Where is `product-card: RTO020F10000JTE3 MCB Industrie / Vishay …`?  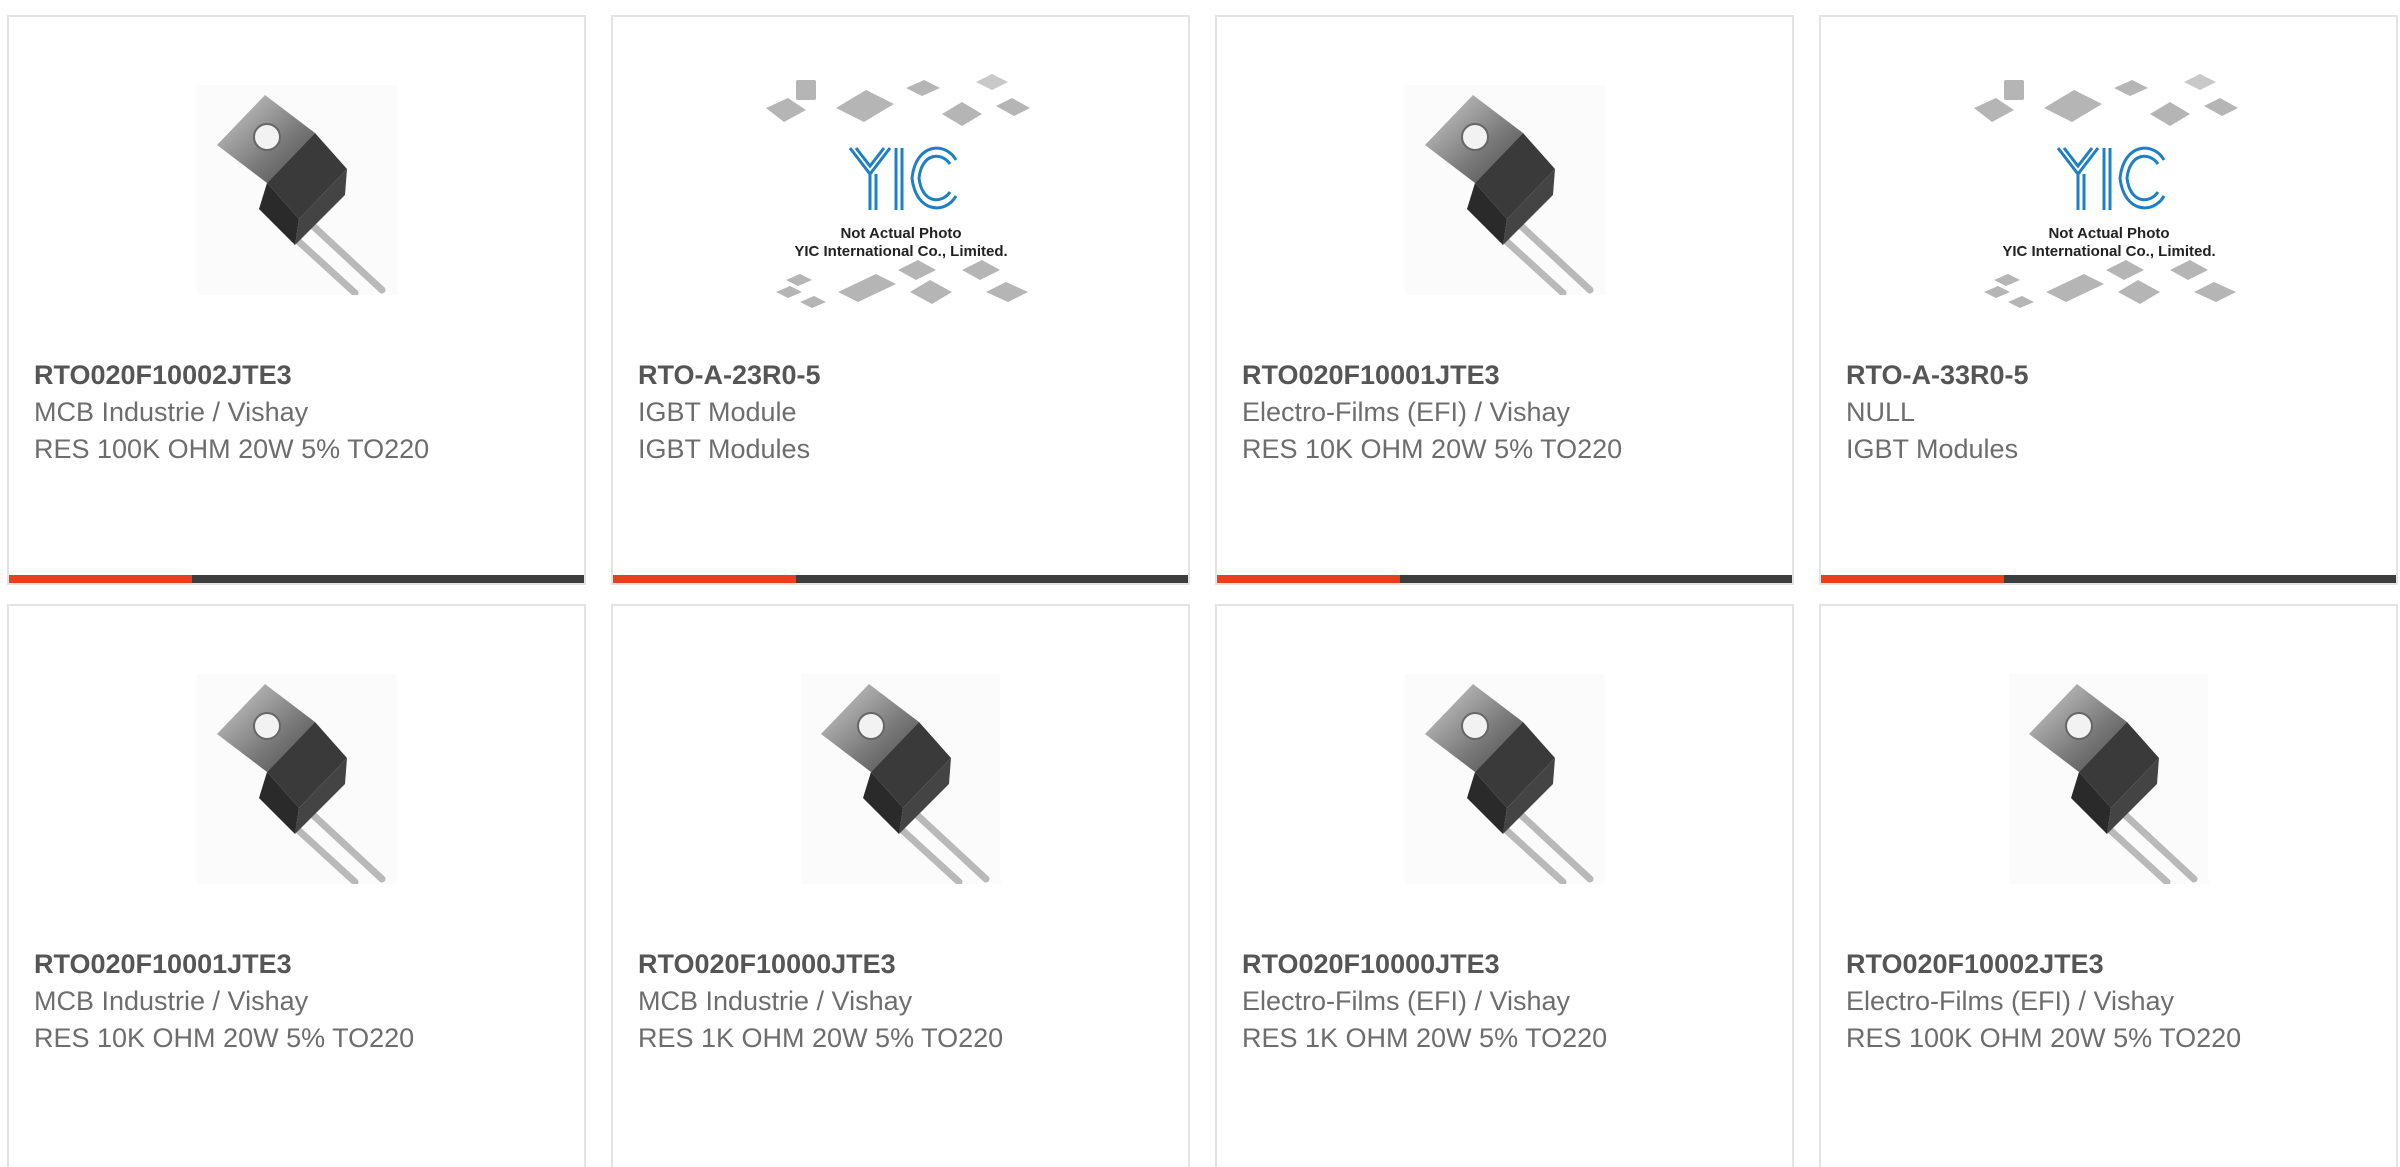 product-card: RTO020F10000JTE3 MCB Industrie / Vishay … is located at coordinates (900, 885).